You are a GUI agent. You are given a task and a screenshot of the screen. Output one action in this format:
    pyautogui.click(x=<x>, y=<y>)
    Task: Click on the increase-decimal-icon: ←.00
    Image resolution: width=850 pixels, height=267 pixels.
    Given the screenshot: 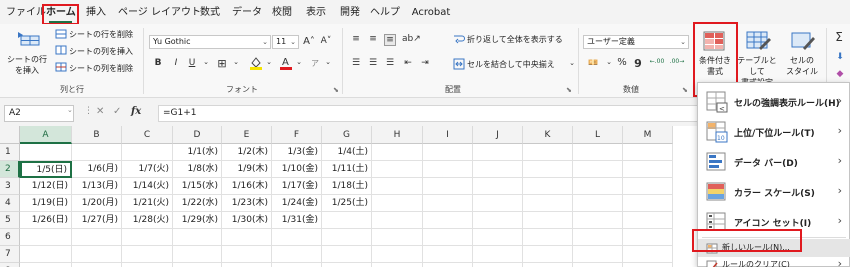 What is the action you would take?
    pyautogui.click(x=657, y=61)
    